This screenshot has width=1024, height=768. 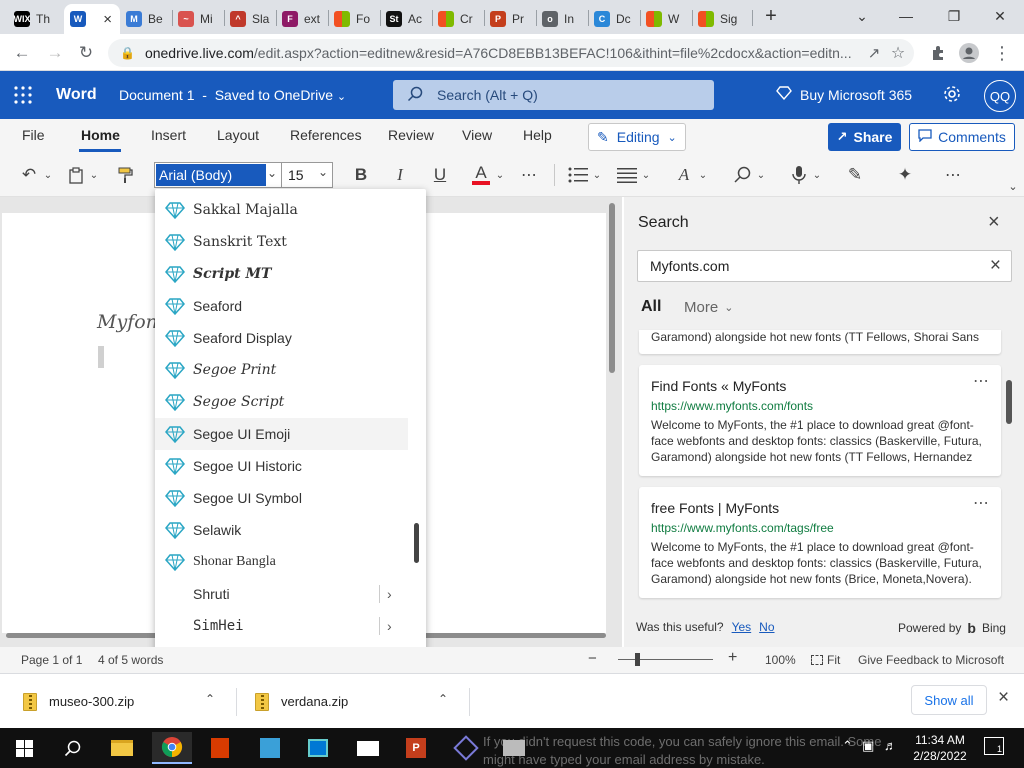 What do you see at coordinates (766, 627) in the screenshot?
I see `no-link: No` at bounding box center [766, 627].